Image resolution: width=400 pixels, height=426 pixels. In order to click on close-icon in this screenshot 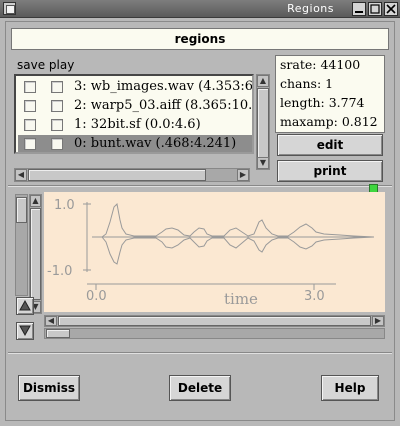, I will do `click(391, 9)`.